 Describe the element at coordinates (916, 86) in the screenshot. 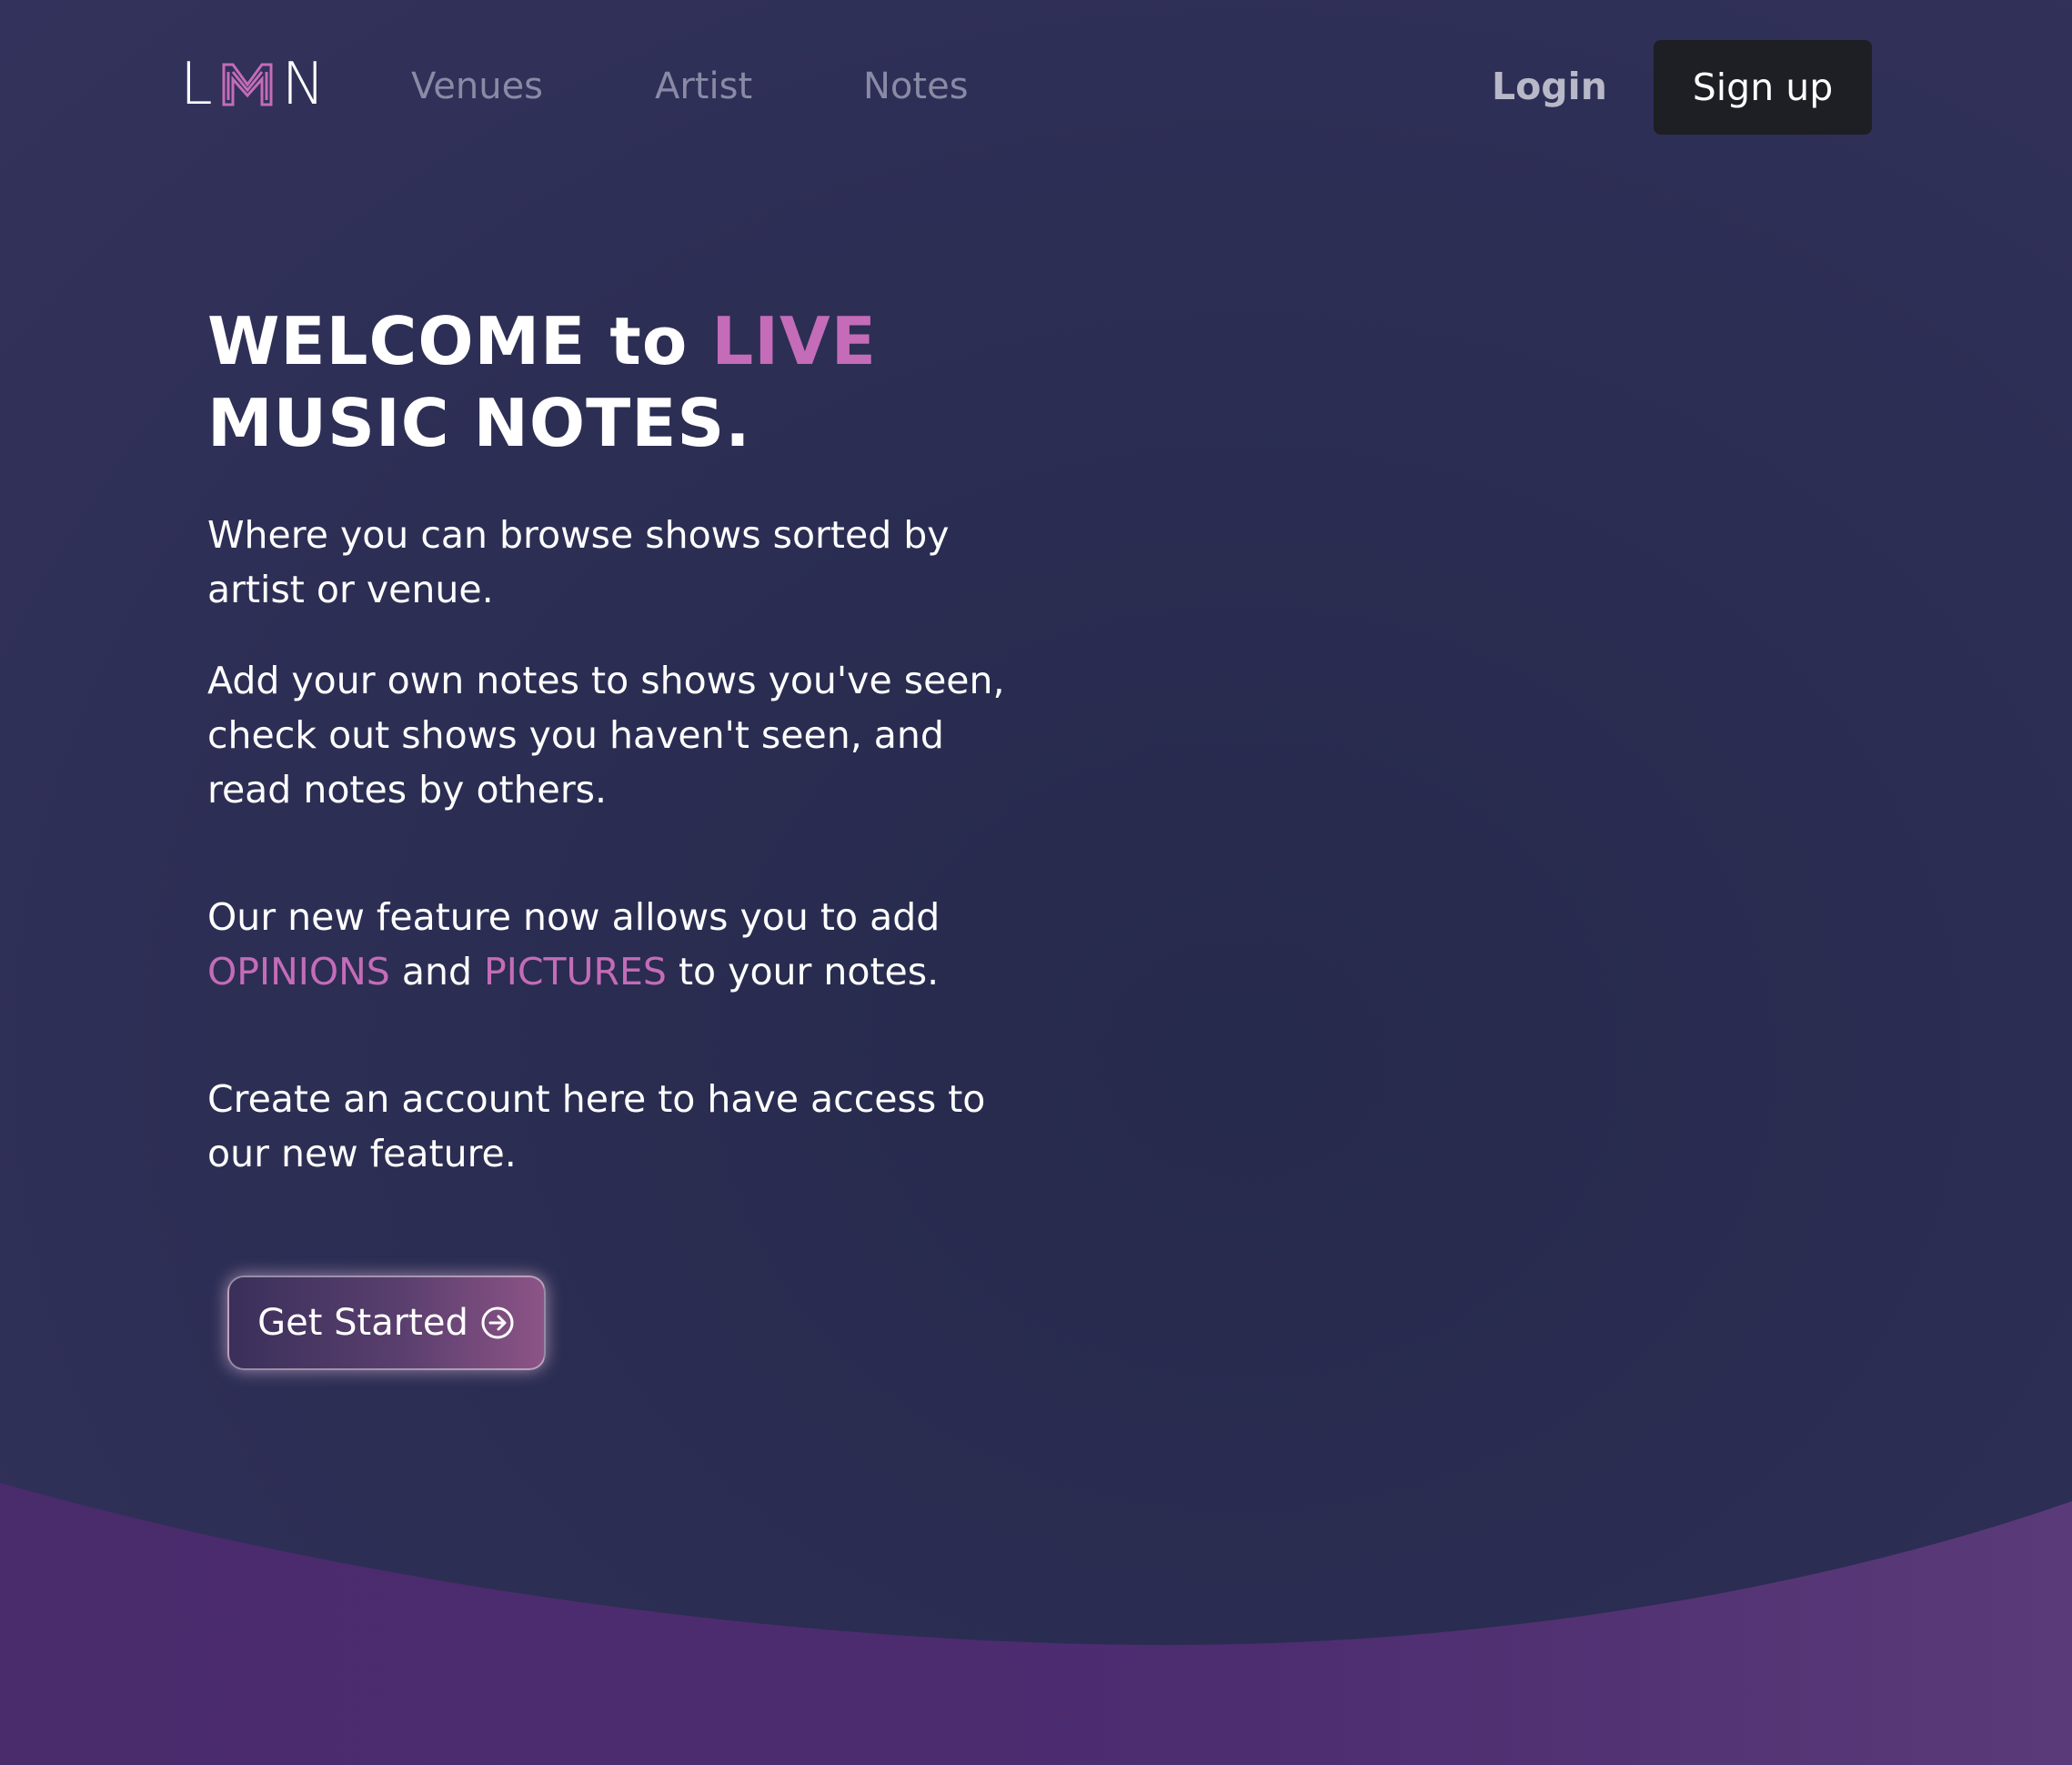

I see `nav-link-notes: Notes` at that location.